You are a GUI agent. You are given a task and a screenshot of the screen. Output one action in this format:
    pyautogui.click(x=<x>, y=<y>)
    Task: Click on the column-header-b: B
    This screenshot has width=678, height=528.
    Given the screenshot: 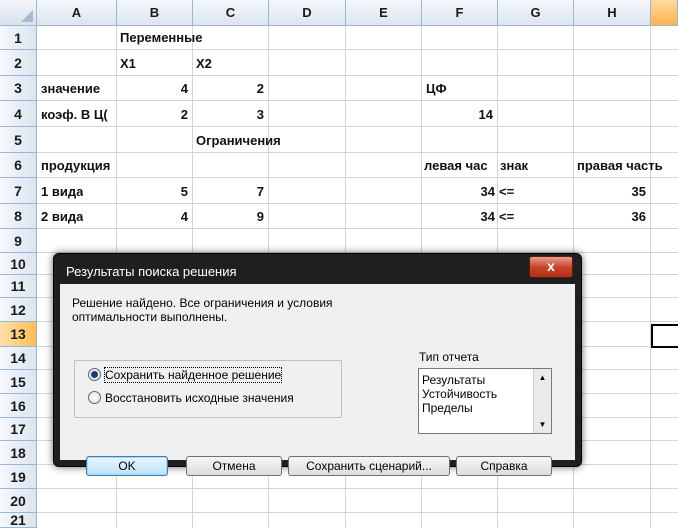 What is the action you would take?
    pyautogui.click(x=155, y=13)
    